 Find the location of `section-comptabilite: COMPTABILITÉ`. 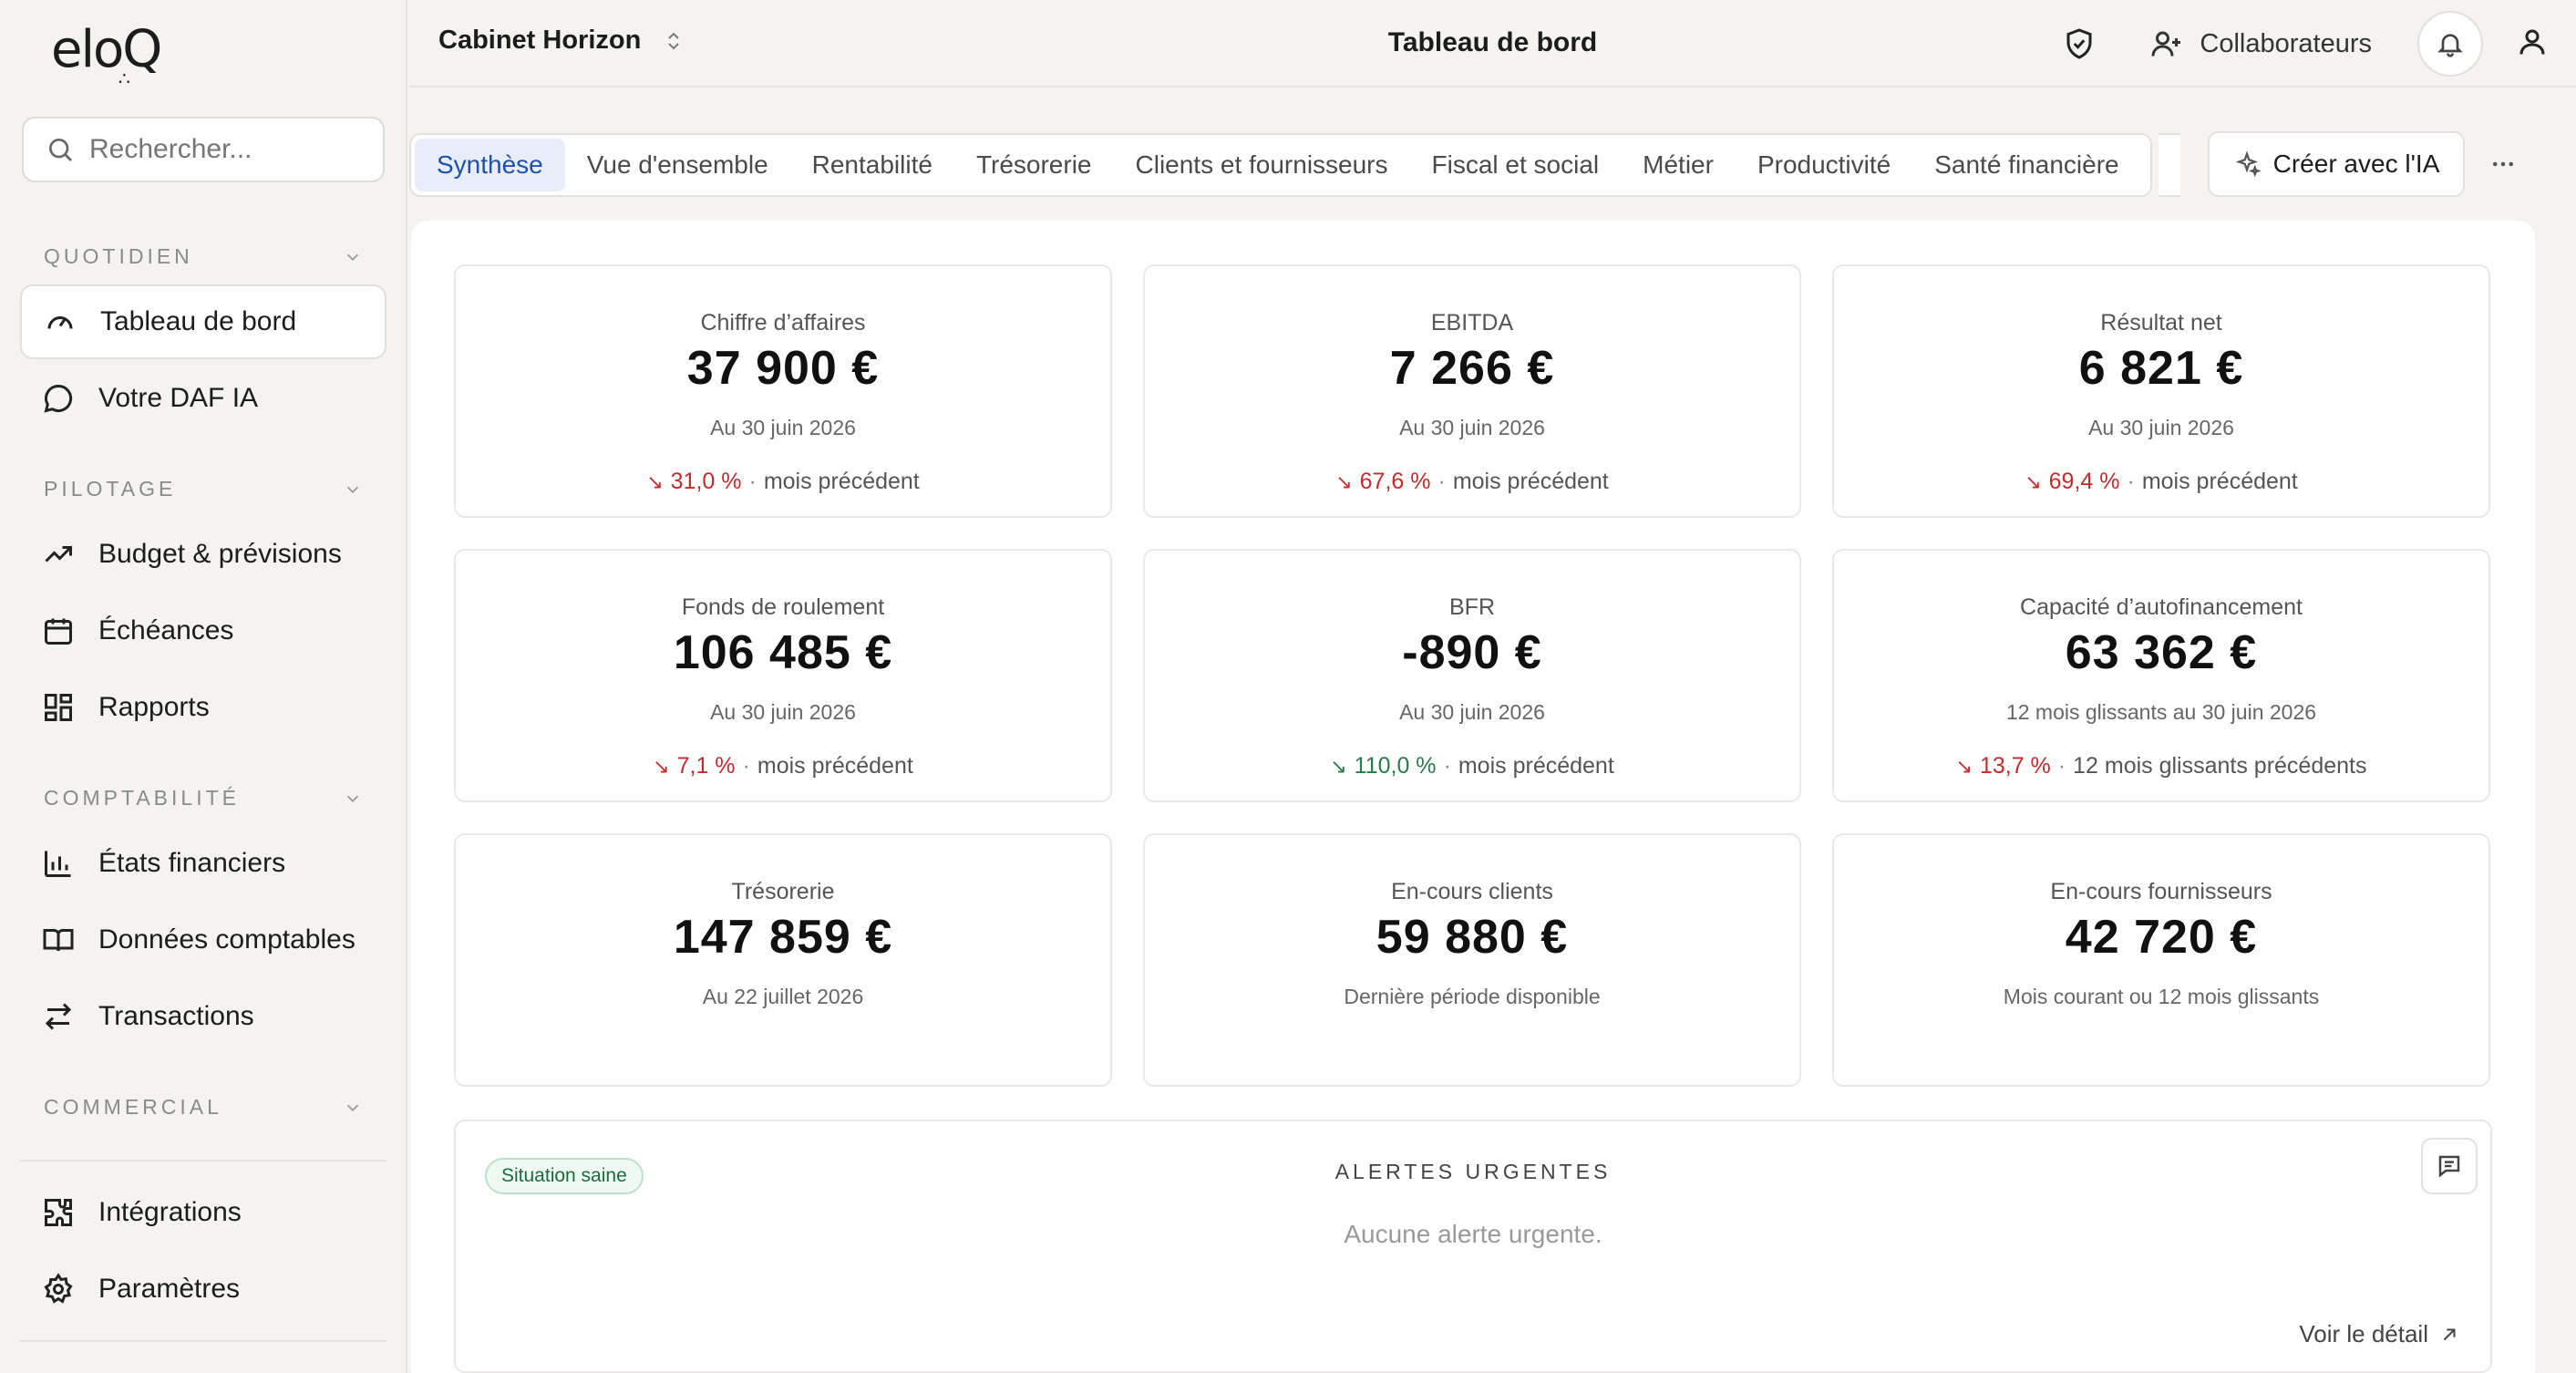

section-comptabilite: COMPTABILITÉ is located at coordinates (203, 798).